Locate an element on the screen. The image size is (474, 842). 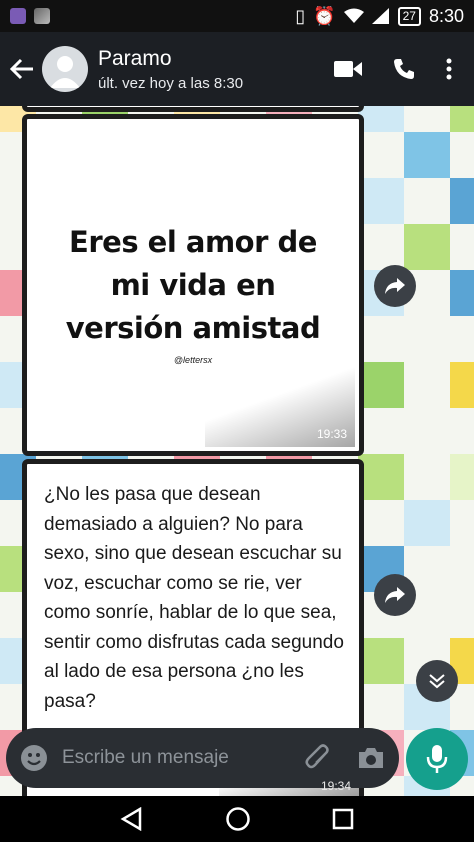
message-time: 19:33 is located at coordinates (331, 434).